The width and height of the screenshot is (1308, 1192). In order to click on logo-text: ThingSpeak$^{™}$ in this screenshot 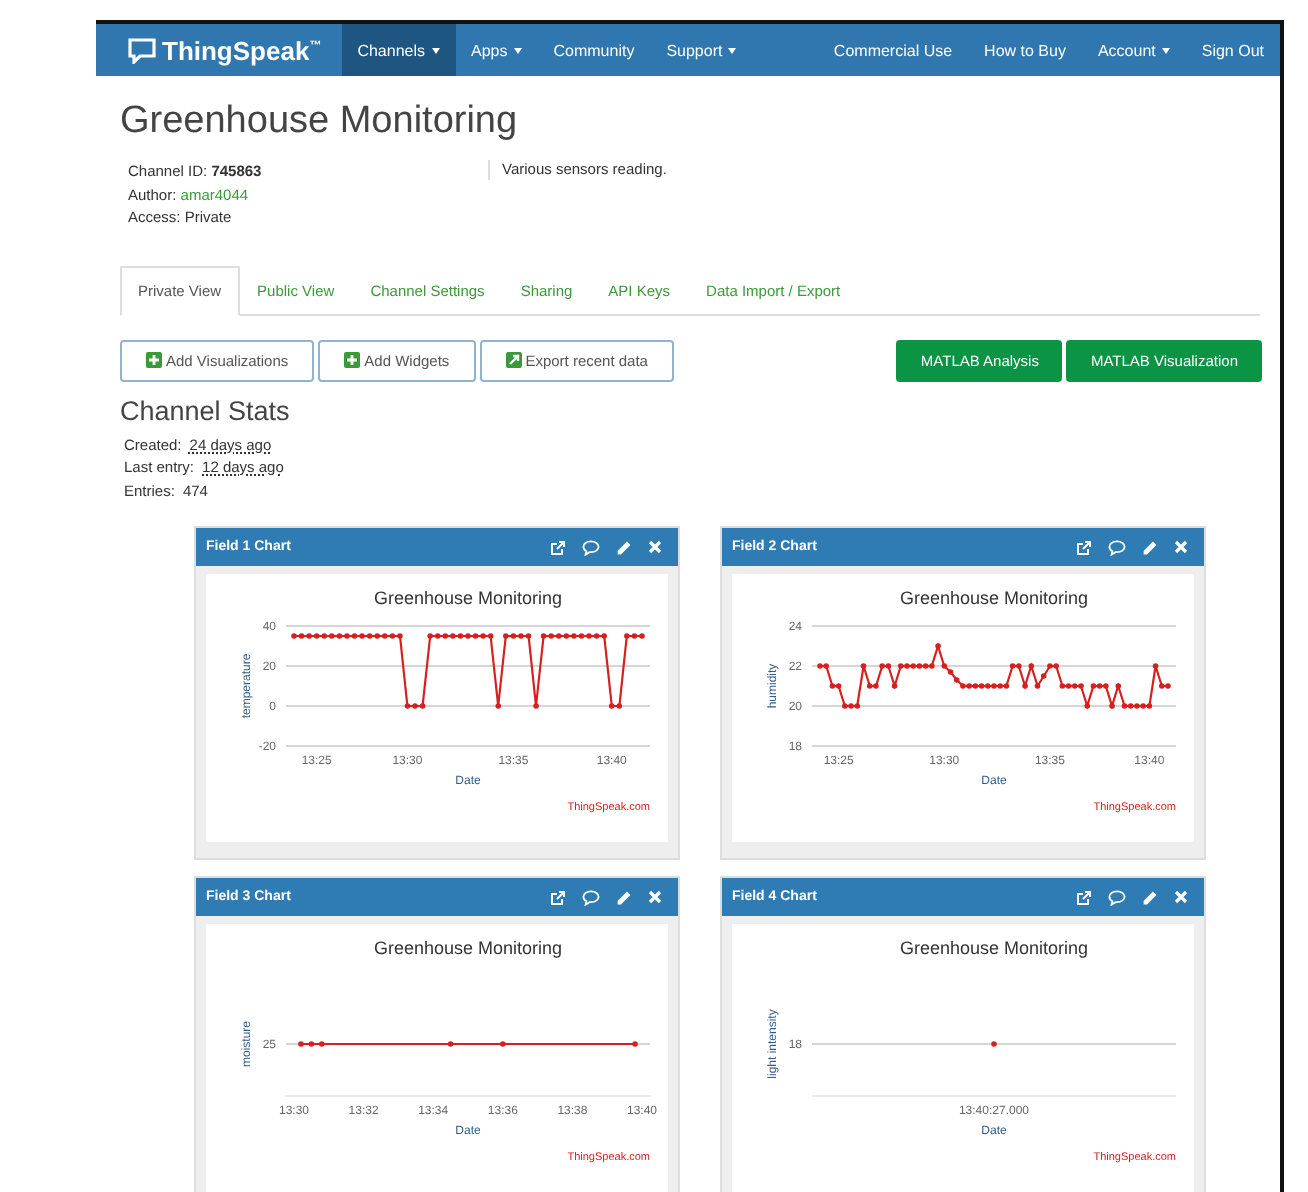, I will do `click(242, 50)`.